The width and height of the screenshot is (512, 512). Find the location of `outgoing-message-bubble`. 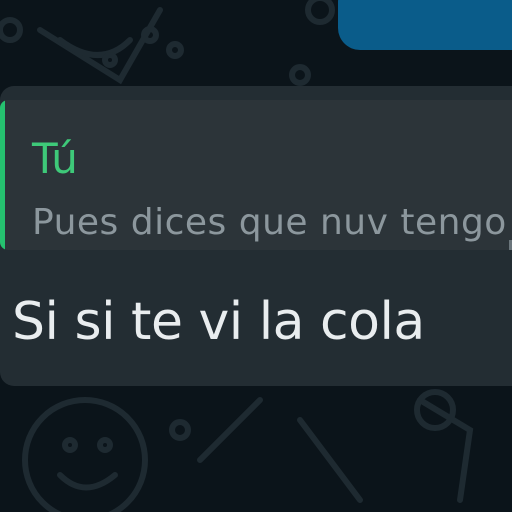

outgoing-message-bubble is located at coordinates (425, 25).